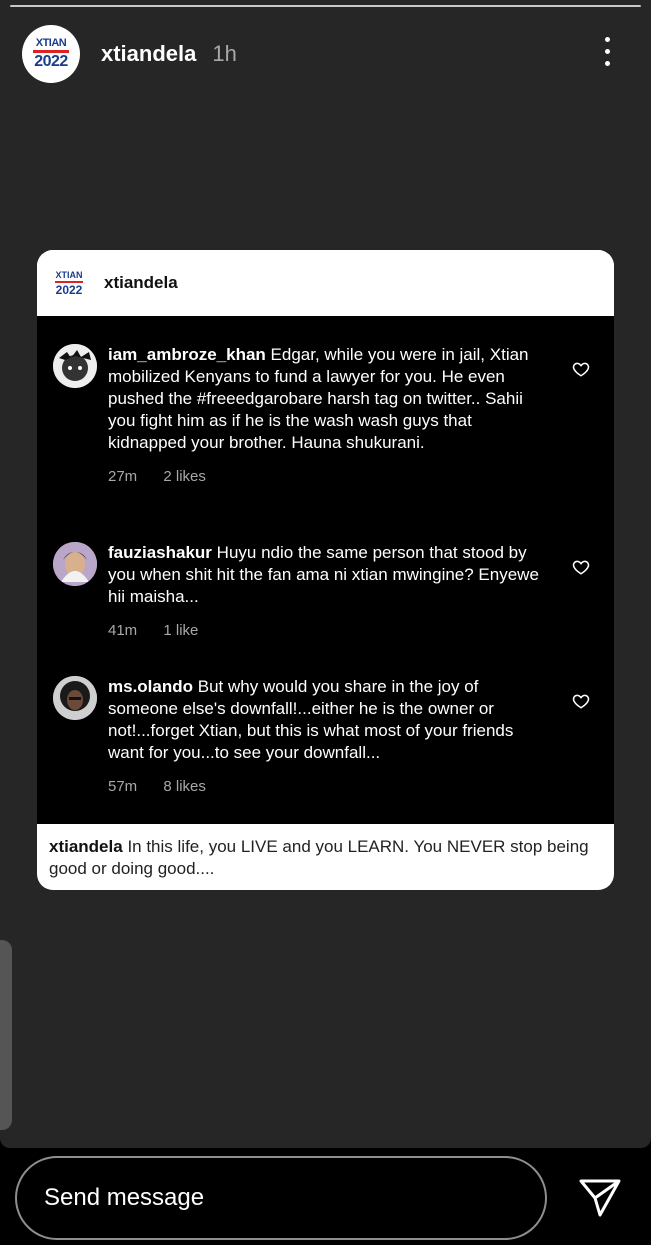 The height and width of the screenshot is (1245, 651). I want to click on comment-username: iam_ambroze_khan, so click(187, 354).